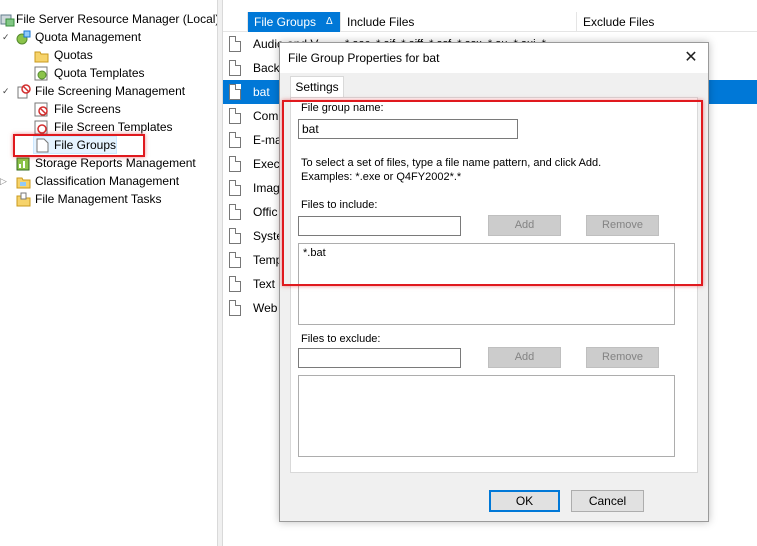 Image resolution: width=757 pixels, height=546 pixels. Describe the element at coordinates (235, 22) in the screenshot. I see `header-spacer` at that location.